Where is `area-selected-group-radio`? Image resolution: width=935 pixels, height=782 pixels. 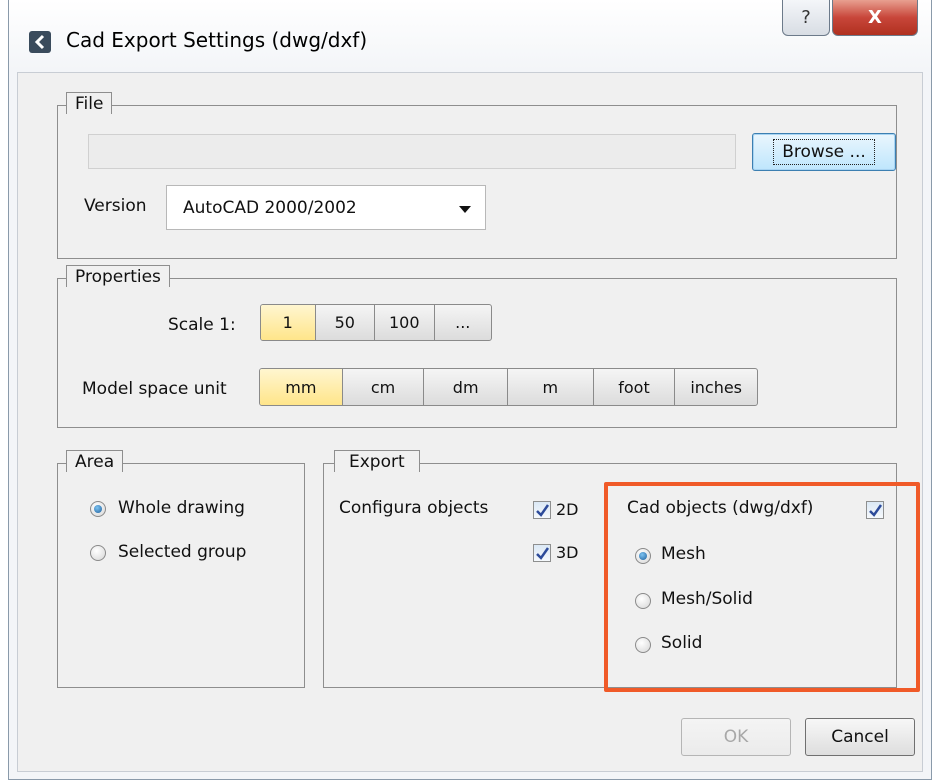 area-selected-group-radio is located at coordinates (98, 553).